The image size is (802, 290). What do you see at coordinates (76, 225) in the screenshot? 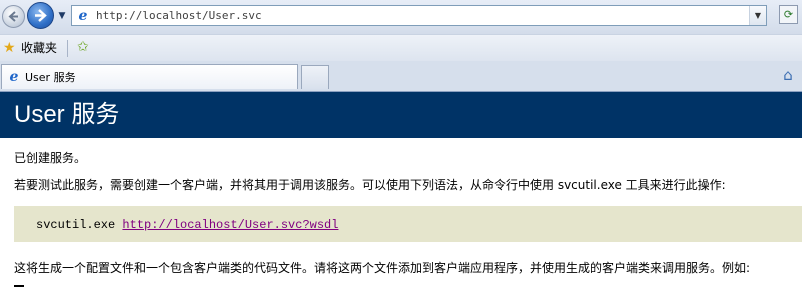
I see `code-command: svcutil.exe` at bounding box center [76, 225].